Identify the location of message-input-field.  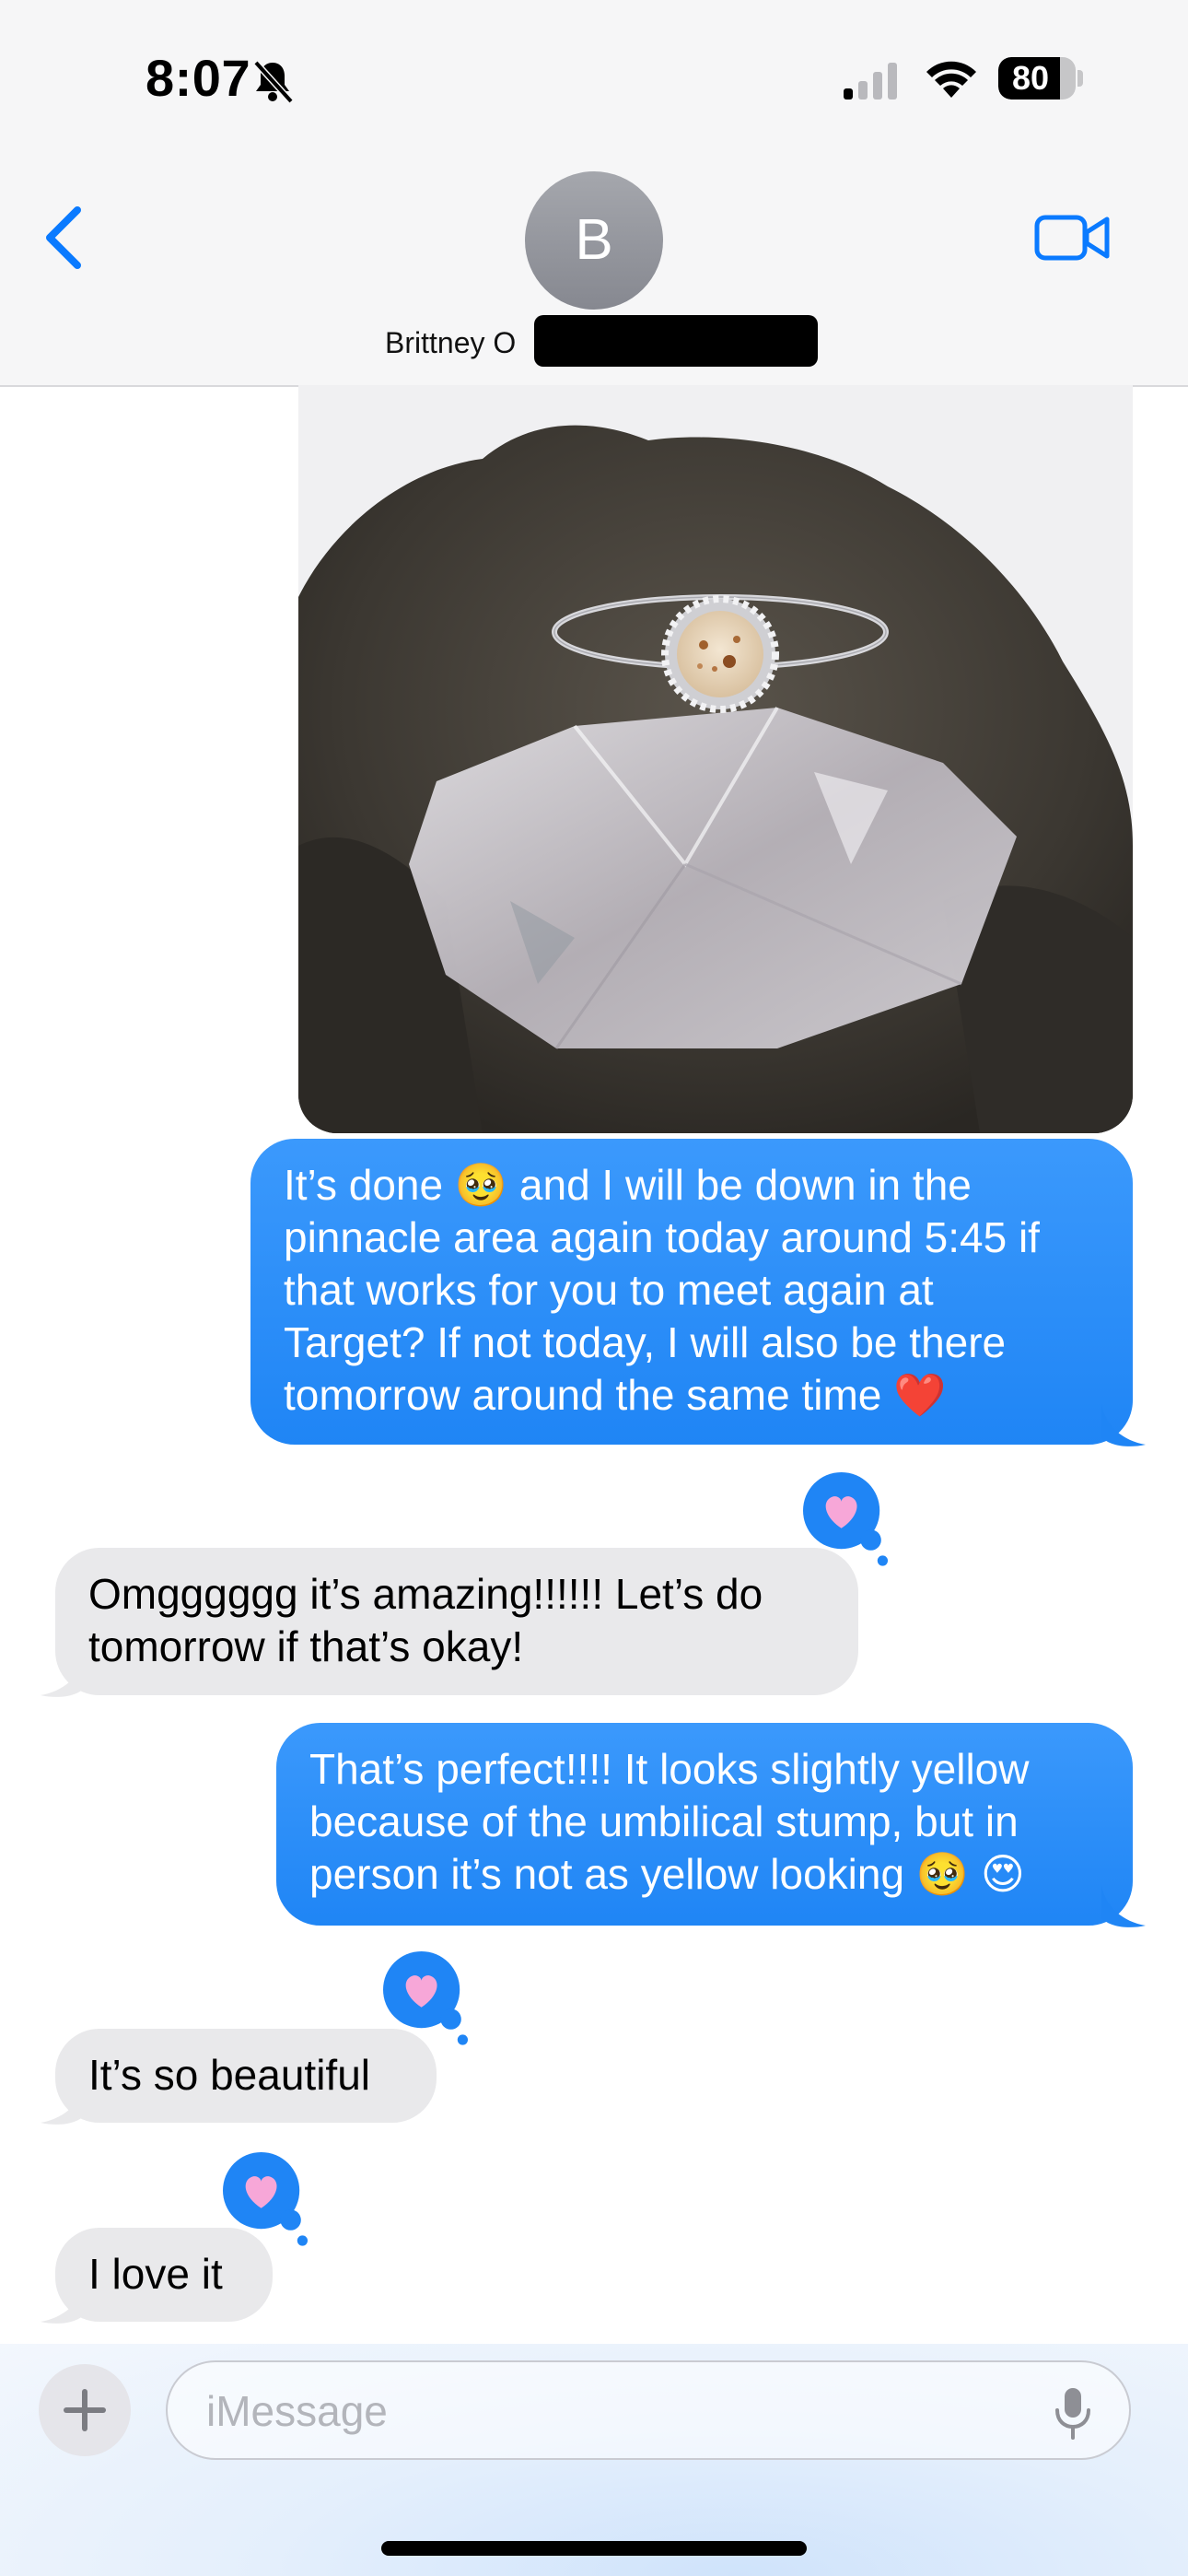
(648, 2410).